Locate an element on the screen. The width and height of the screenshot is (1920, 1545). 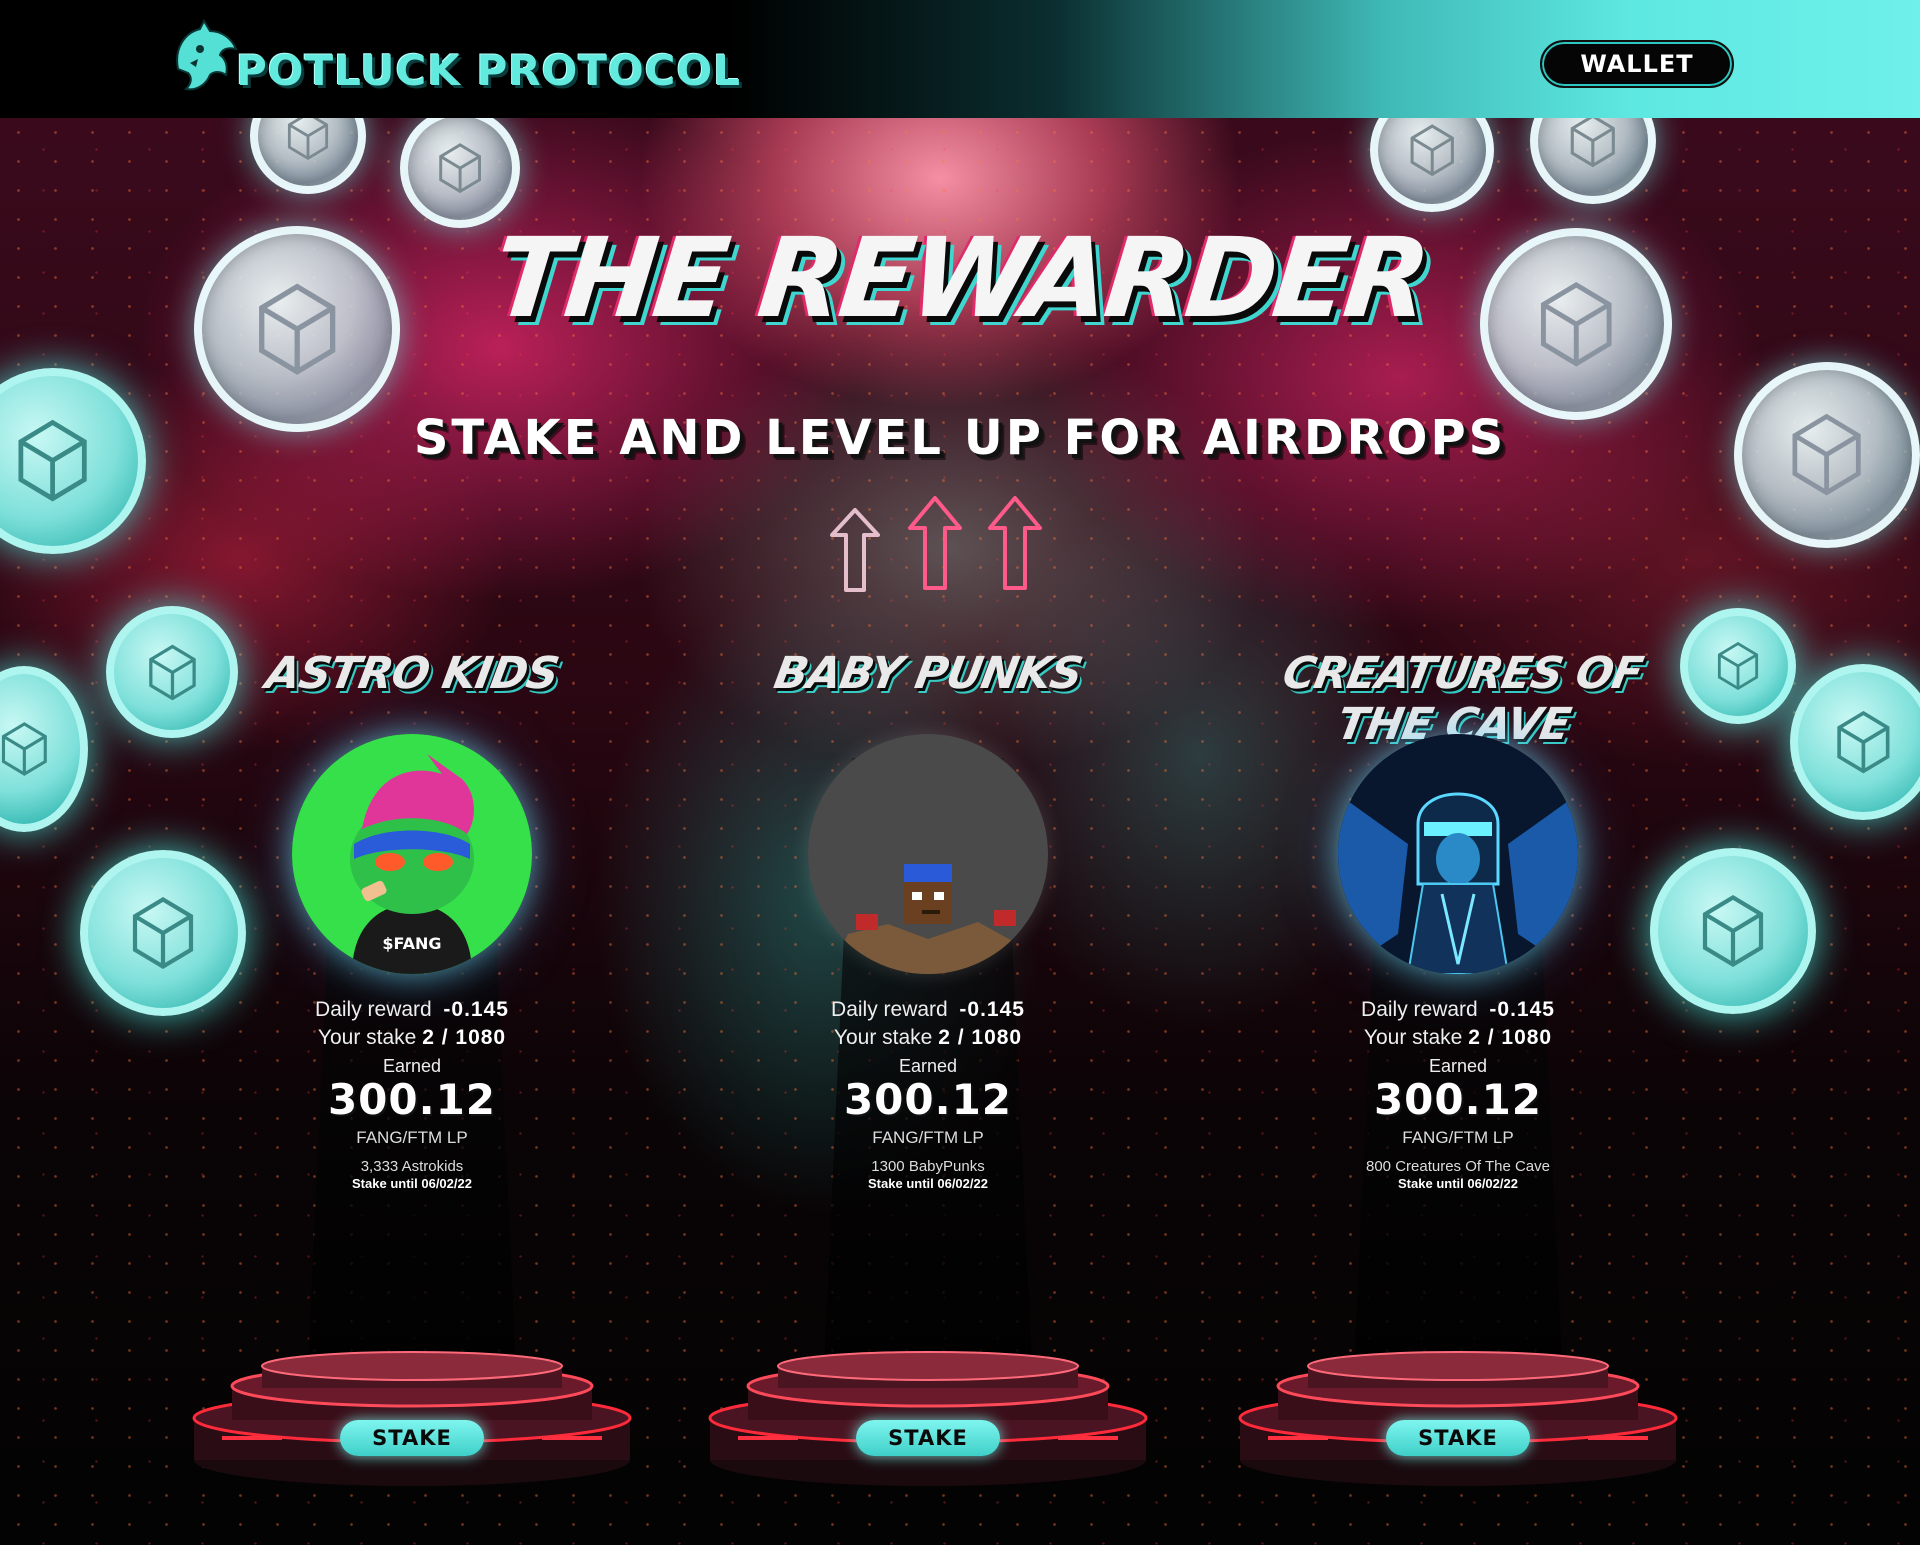
nft-avatar-baby-punk is located at coordinates (928, 854).